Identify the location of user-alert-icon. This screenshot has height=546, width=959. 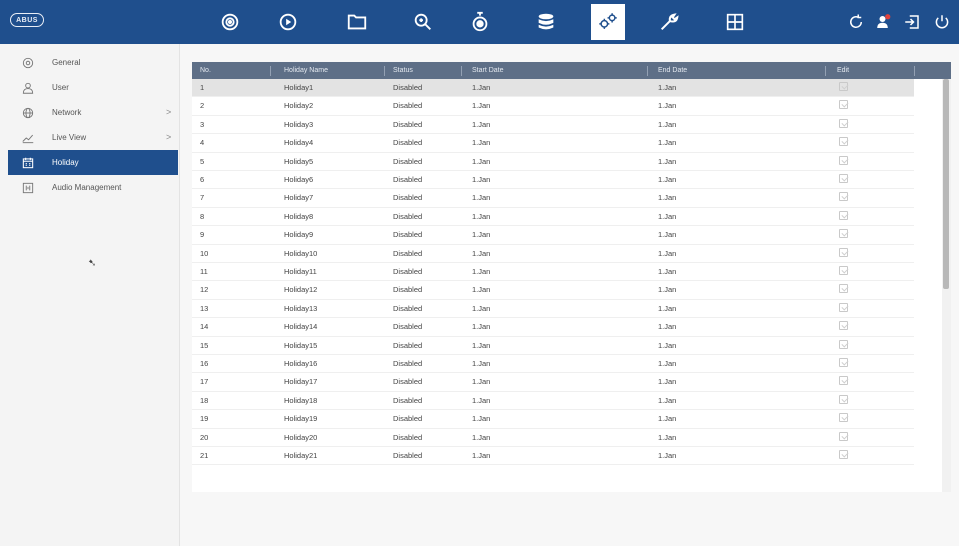
(884, 22).